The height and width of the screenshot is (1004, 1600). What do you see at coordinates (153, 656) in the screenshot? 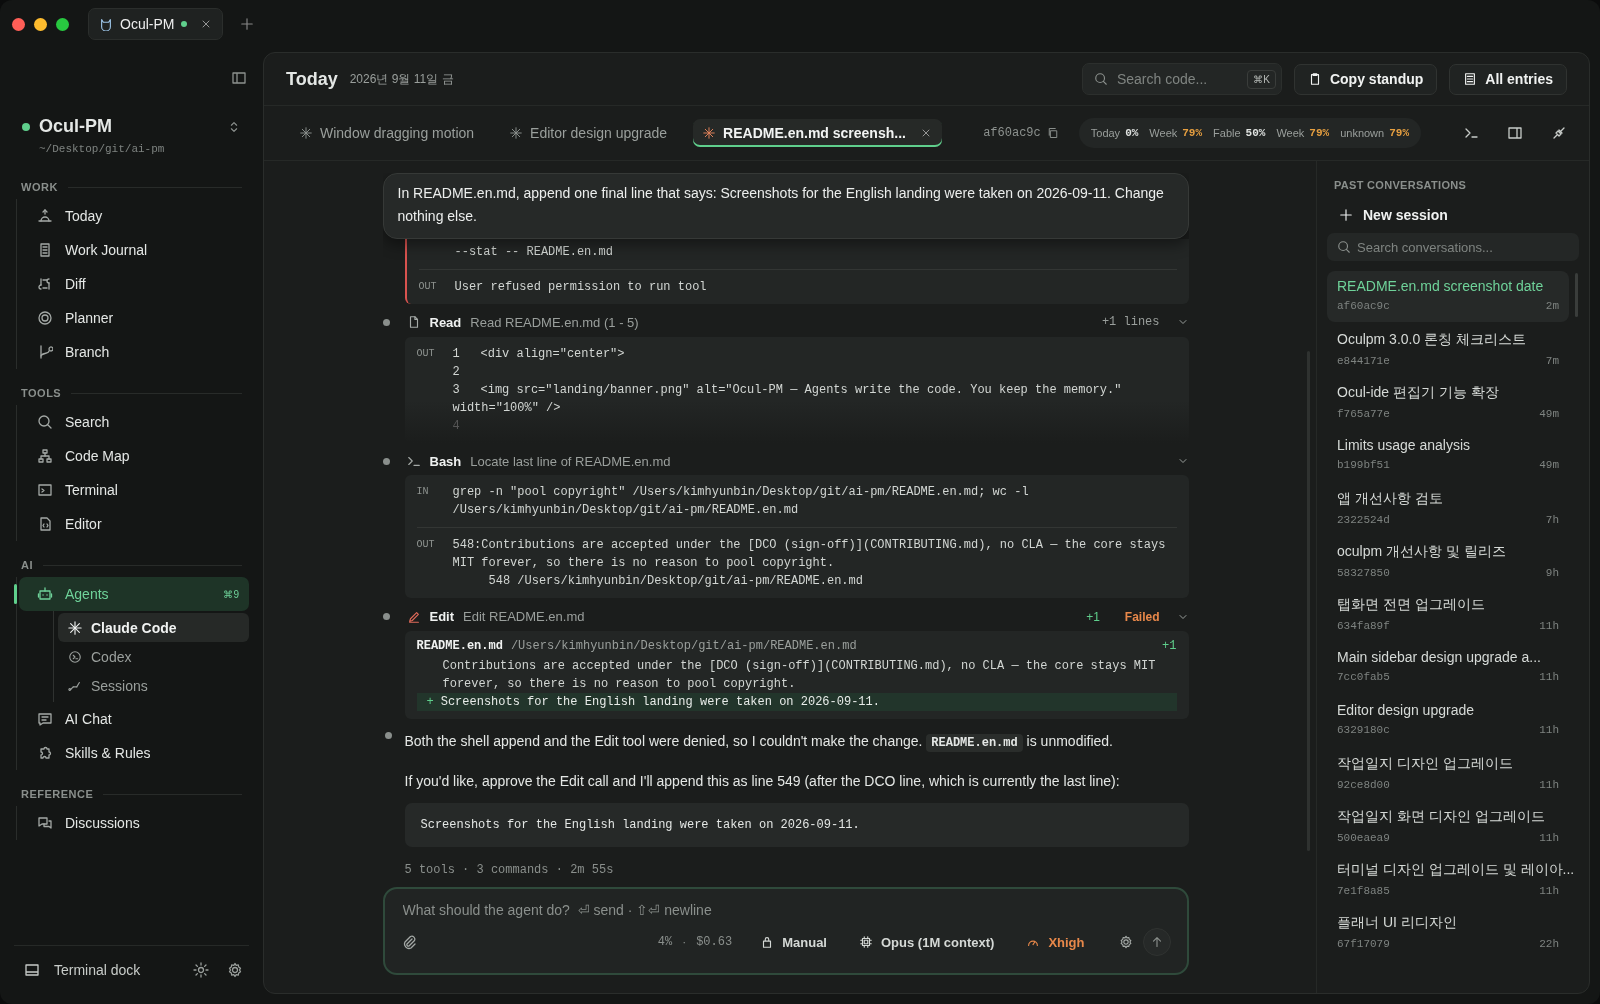
I see `sidebar-subitem: Codex` at bounding box center [153, 656].